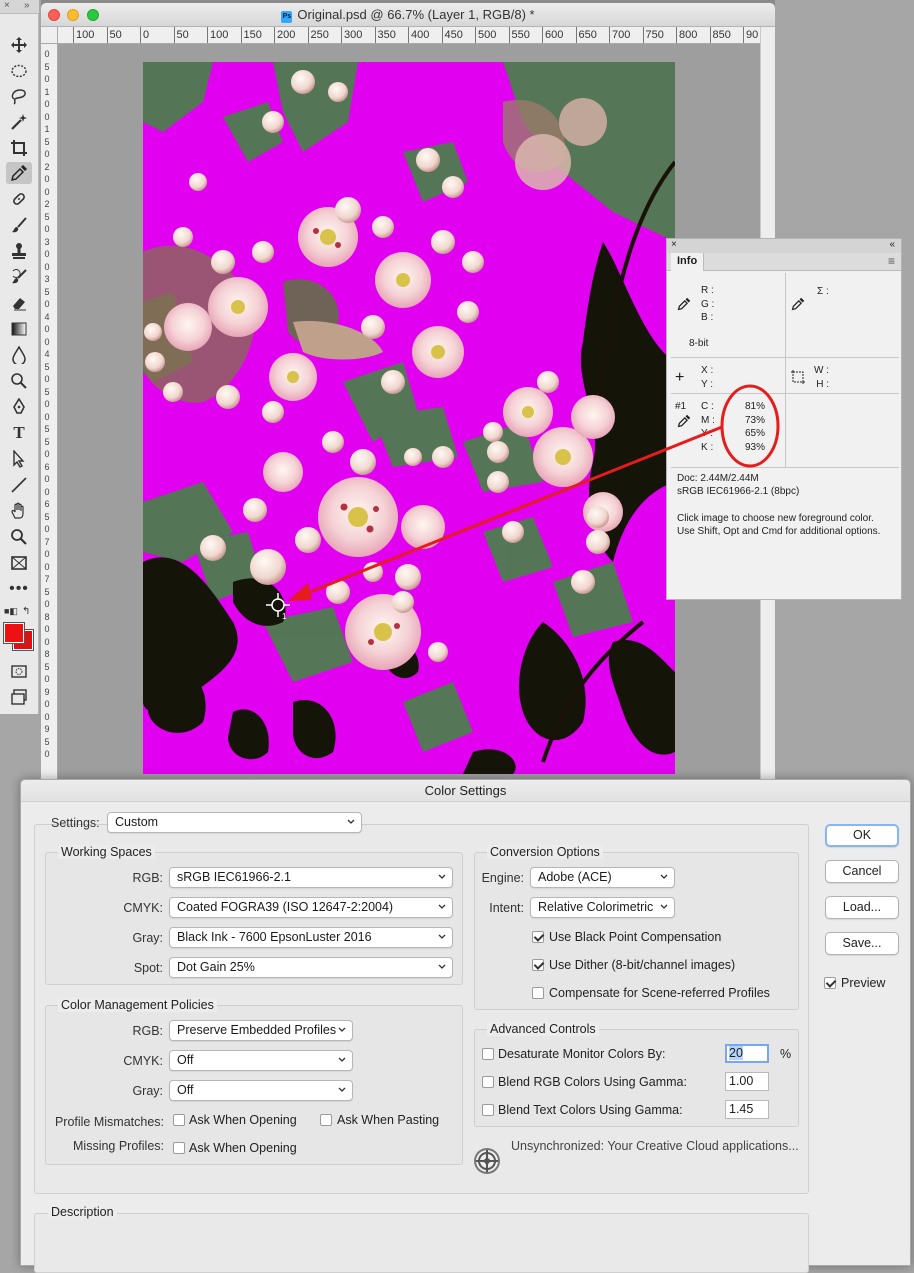 The image size is (914, 1273). I want to click on cancel-button: Cancel, so click(862, 871).